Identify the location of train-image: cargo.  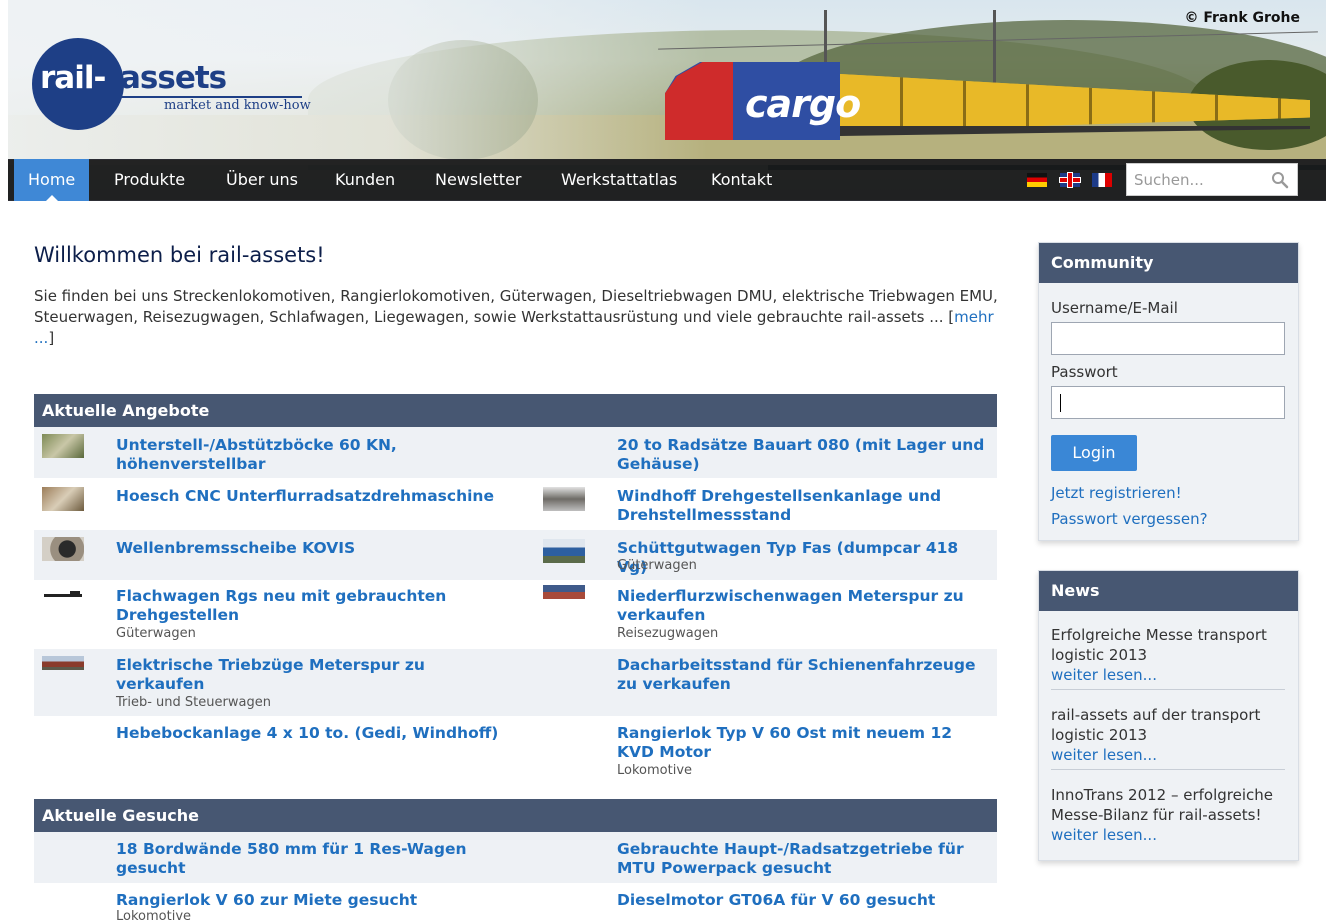
(987, 101).